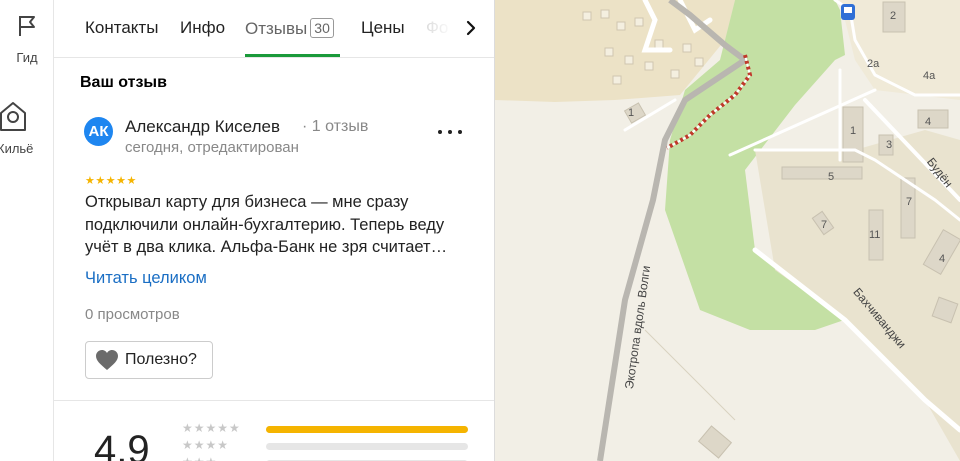  I want to click on left-rail: Гид Жильё, so click(27, 230).